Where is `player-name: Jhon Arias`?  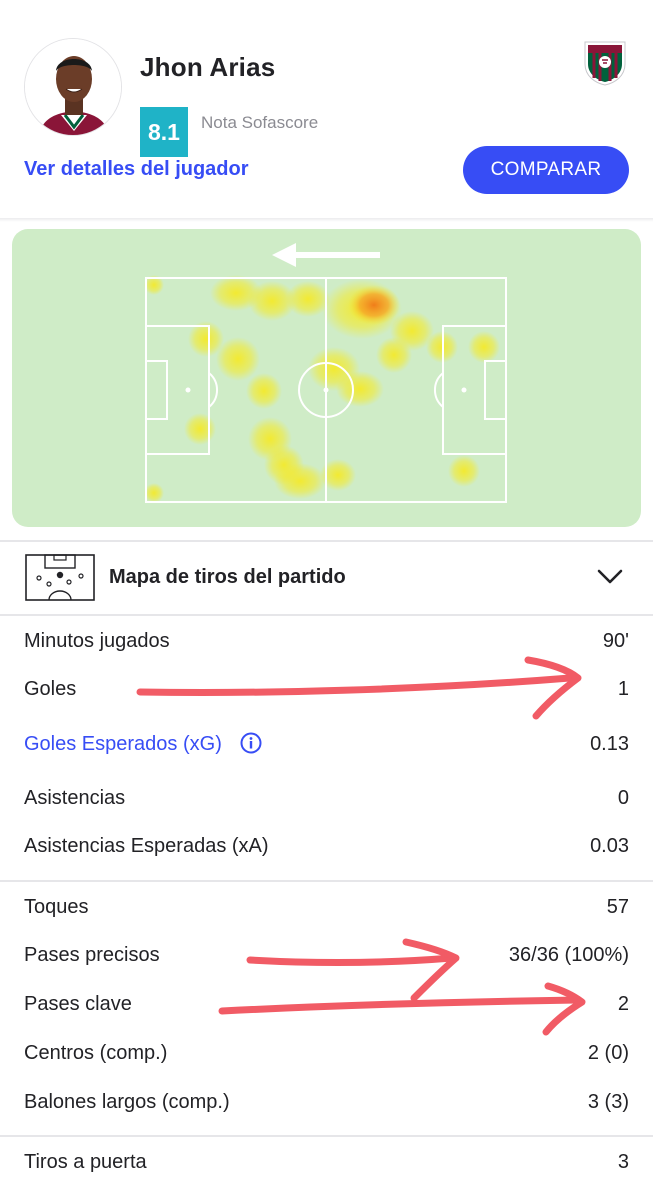
player-name: Jhon Arias is located at coordinates (208, 67).